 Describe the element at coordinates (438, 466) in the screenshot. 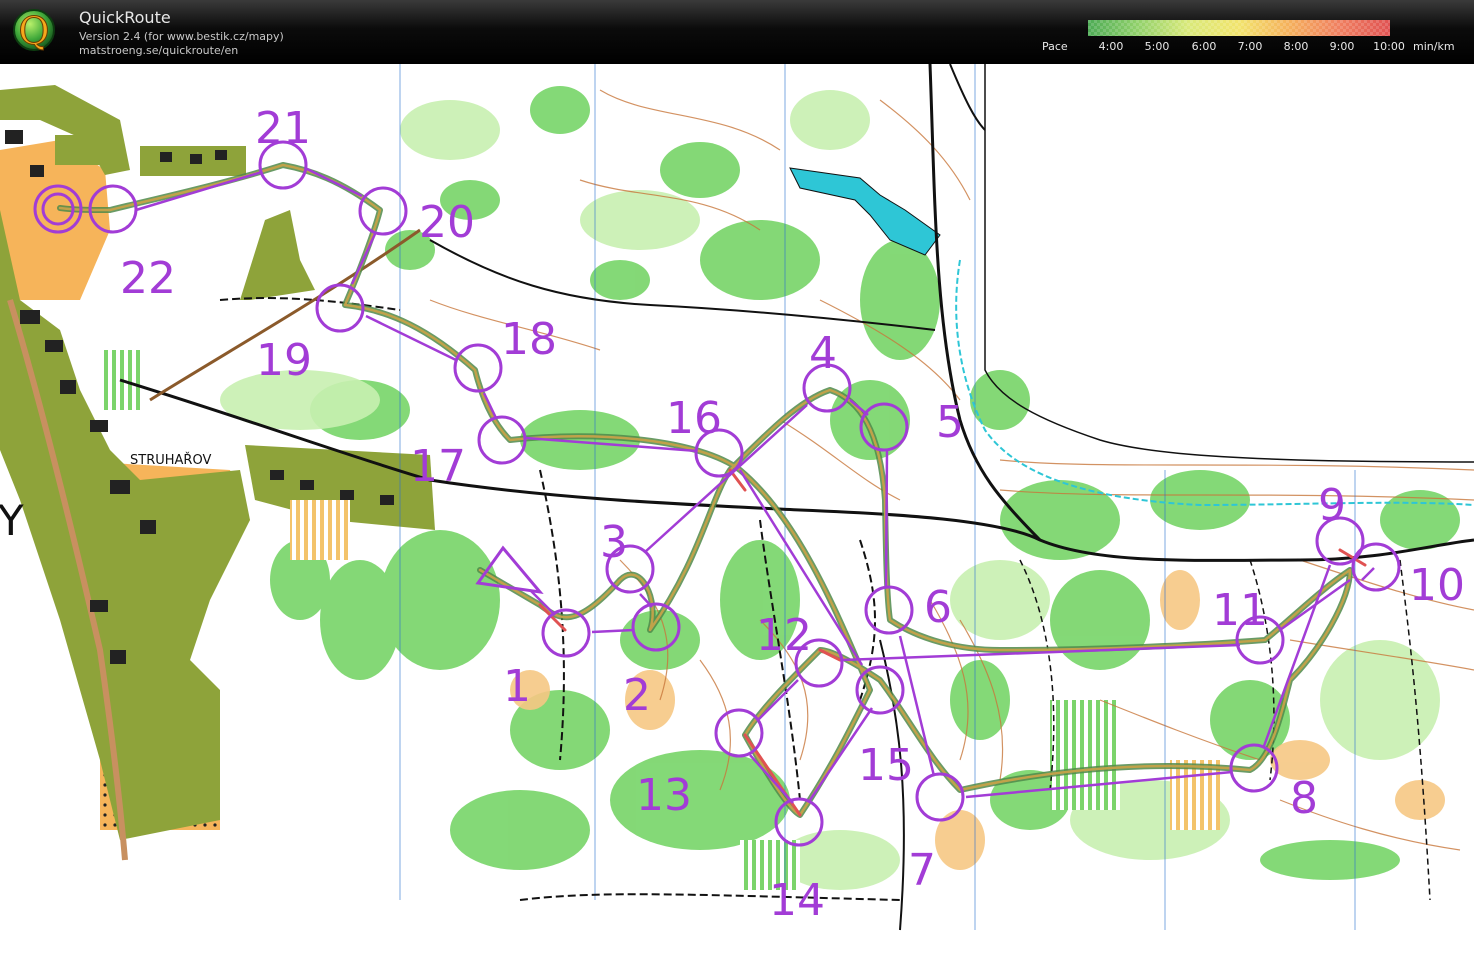

I see `control-number-17: 17` at that location.